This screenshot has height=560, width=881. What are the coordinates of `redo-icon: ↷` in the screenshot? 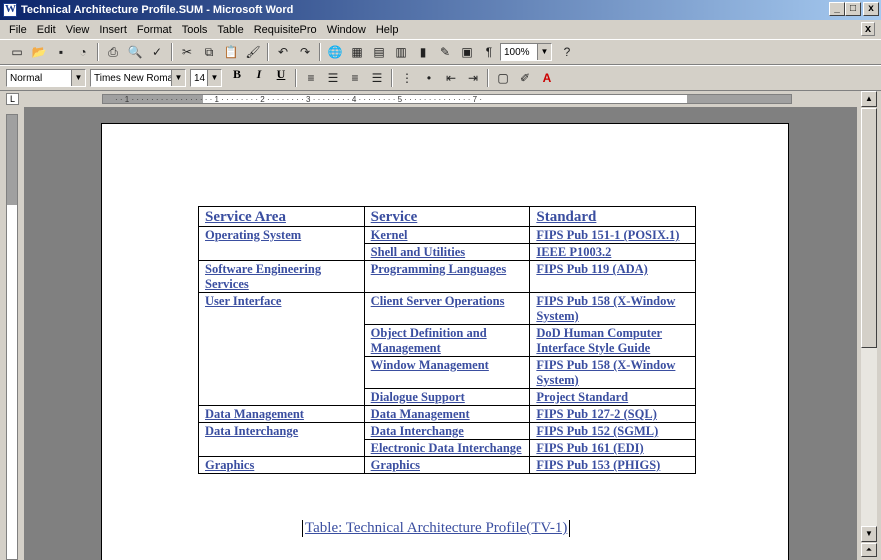 It's located at (305, 52).